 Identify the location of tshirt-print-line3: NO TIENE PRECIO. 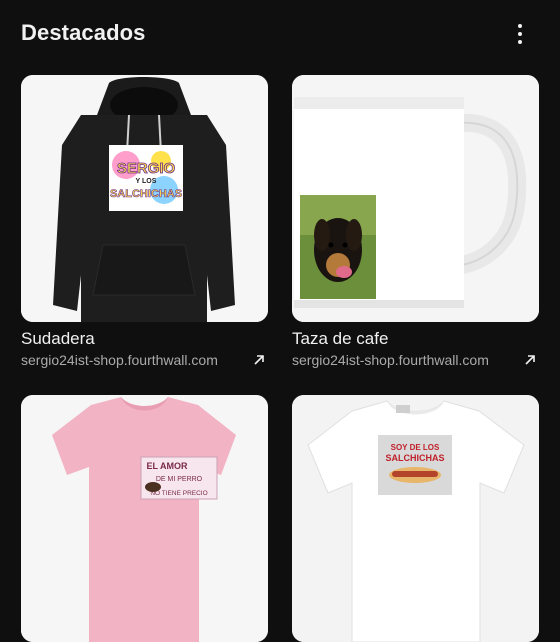
(178, 493).